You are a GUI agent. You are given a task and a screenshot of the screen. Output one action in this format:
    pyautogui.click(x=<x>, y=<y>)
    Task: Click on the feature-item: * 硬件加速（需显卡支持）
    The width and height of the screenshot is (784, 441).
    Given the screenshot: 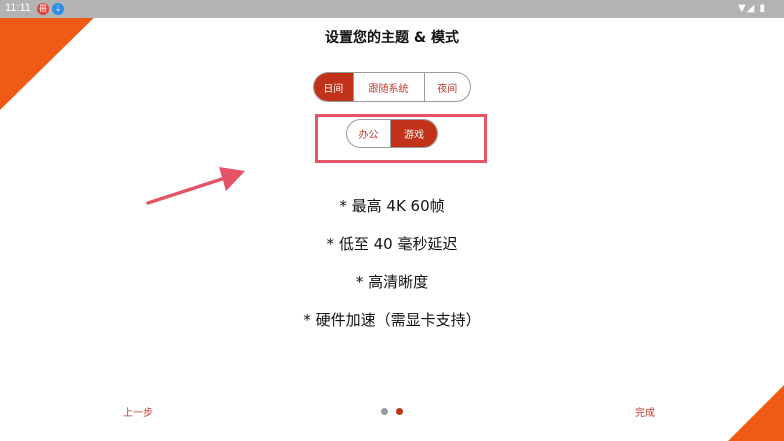 What is the action you would take?
    pyautogui.click(x=392, y=320)
    